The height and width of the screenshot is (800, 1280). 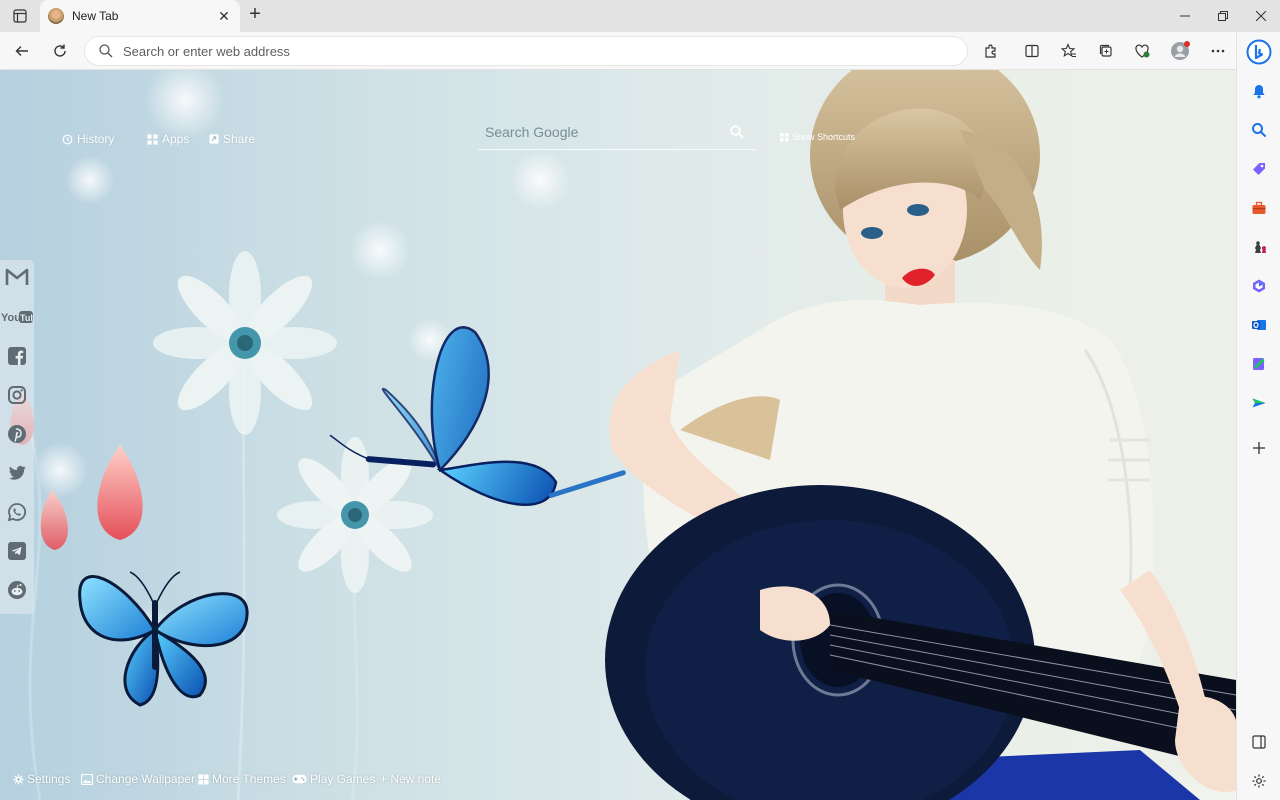 I want to click on facebook-link, so click(x=17, y=356).